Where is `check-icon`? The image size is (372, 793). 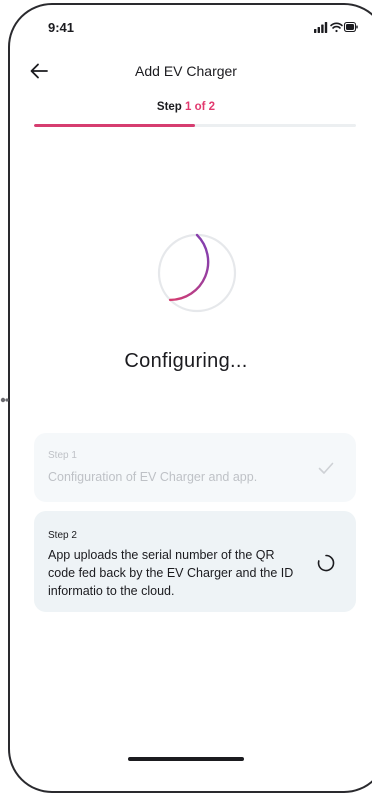 check-icon is located at coordinates (326, 468).